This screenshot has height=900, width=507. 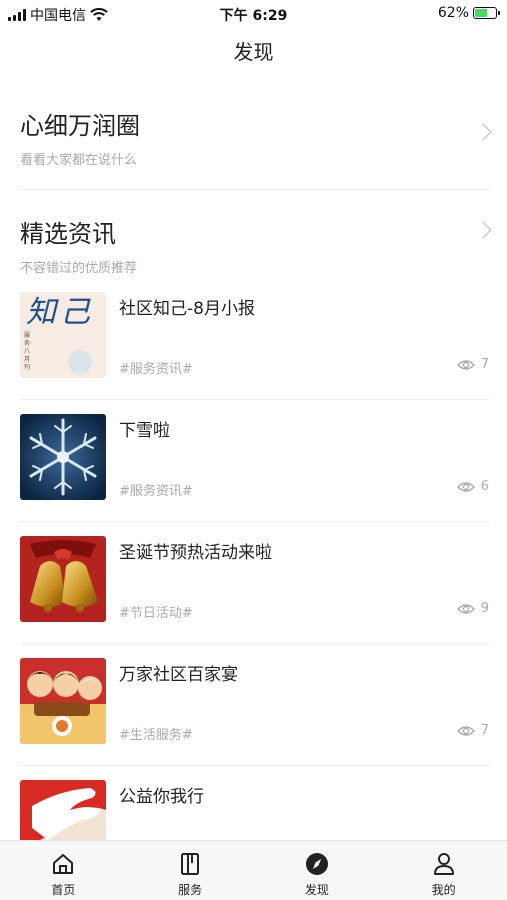 I want to click on view-count: 9, so click(x=472, y=608).